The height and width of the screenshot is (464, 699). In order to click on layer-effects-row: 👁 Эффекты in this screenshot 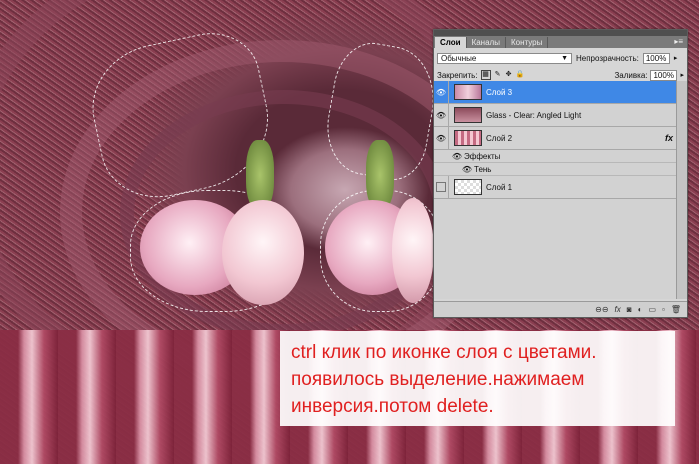, I will do `click(560, 156)`.